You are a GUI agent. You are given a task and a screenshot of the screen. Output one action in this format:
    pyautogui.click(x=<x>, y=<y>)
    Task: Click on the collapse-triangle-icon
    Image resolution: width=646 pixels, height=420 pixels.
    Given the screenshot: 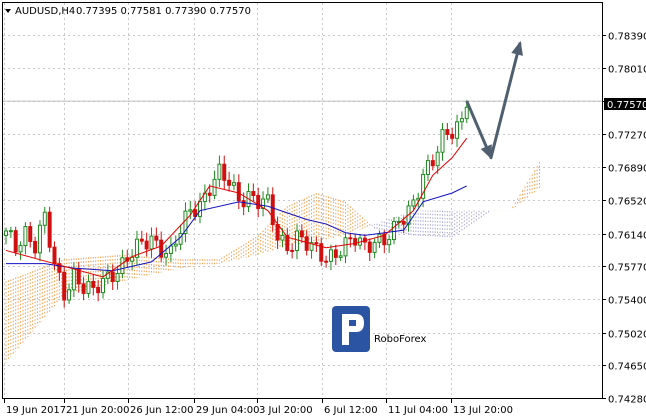 What is the action you would take?
    pyautogui.click(x=8, y=11)
    